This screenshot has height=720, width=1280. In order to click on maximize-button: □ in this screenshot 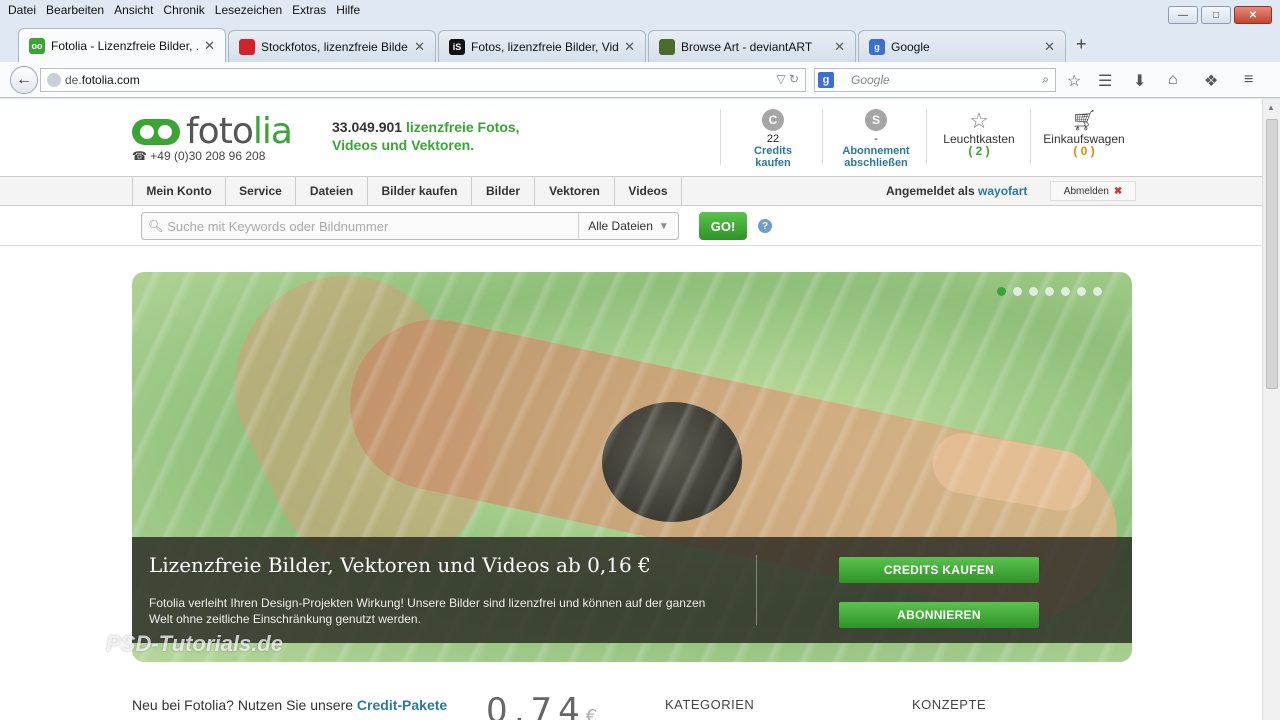, I will do `click(1216, 15)`.